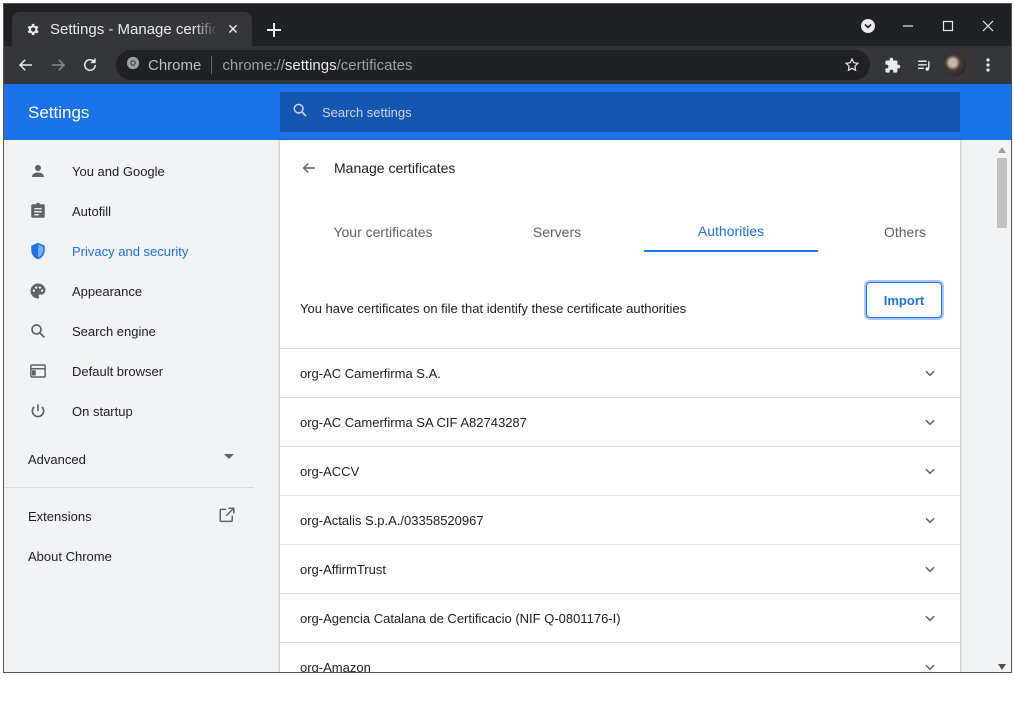 Image resolution: width=1014 pixels, height=705 pixels. I want to click on scroll-up-arrow-icon, so click(1002, 150).